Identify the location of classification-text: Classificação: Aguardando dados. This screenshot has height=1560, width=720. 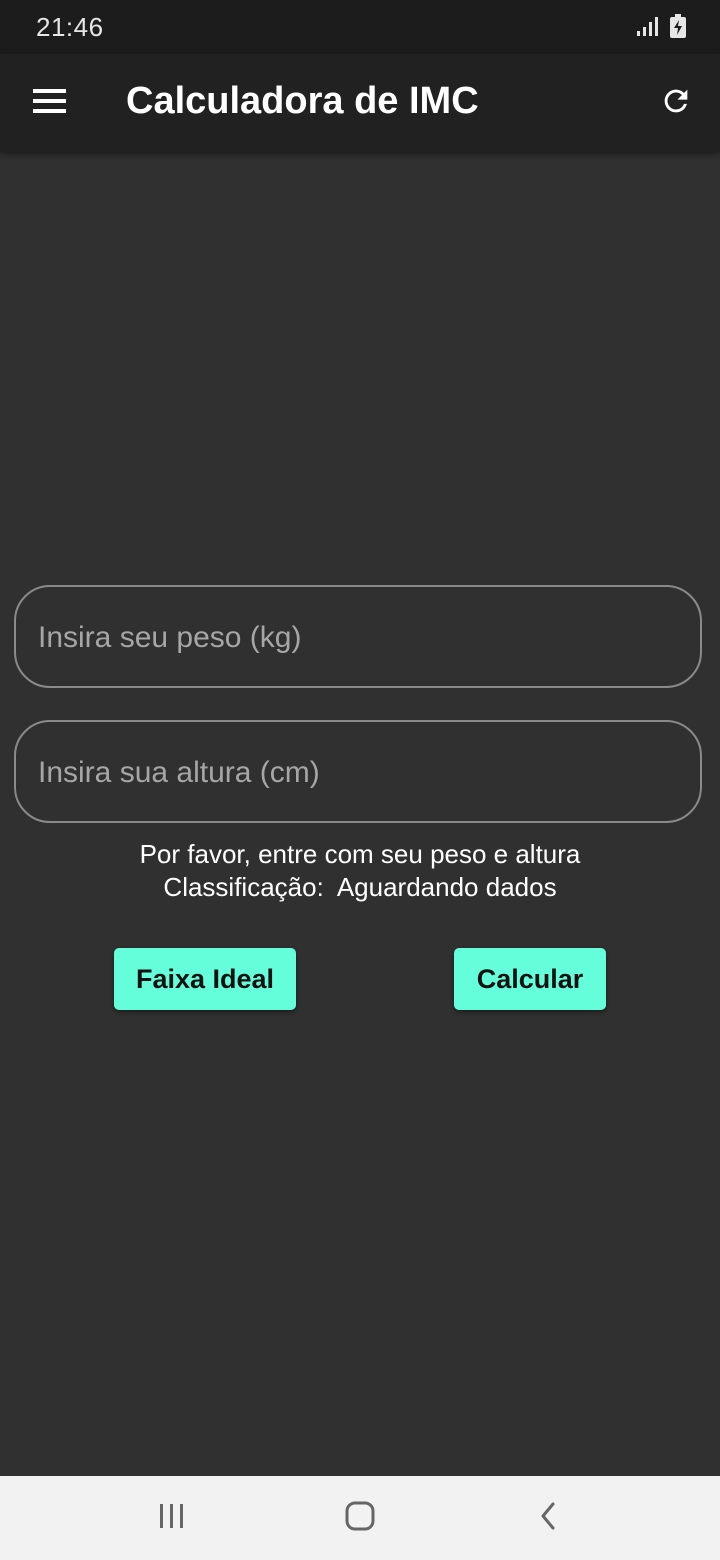
(360, 887).